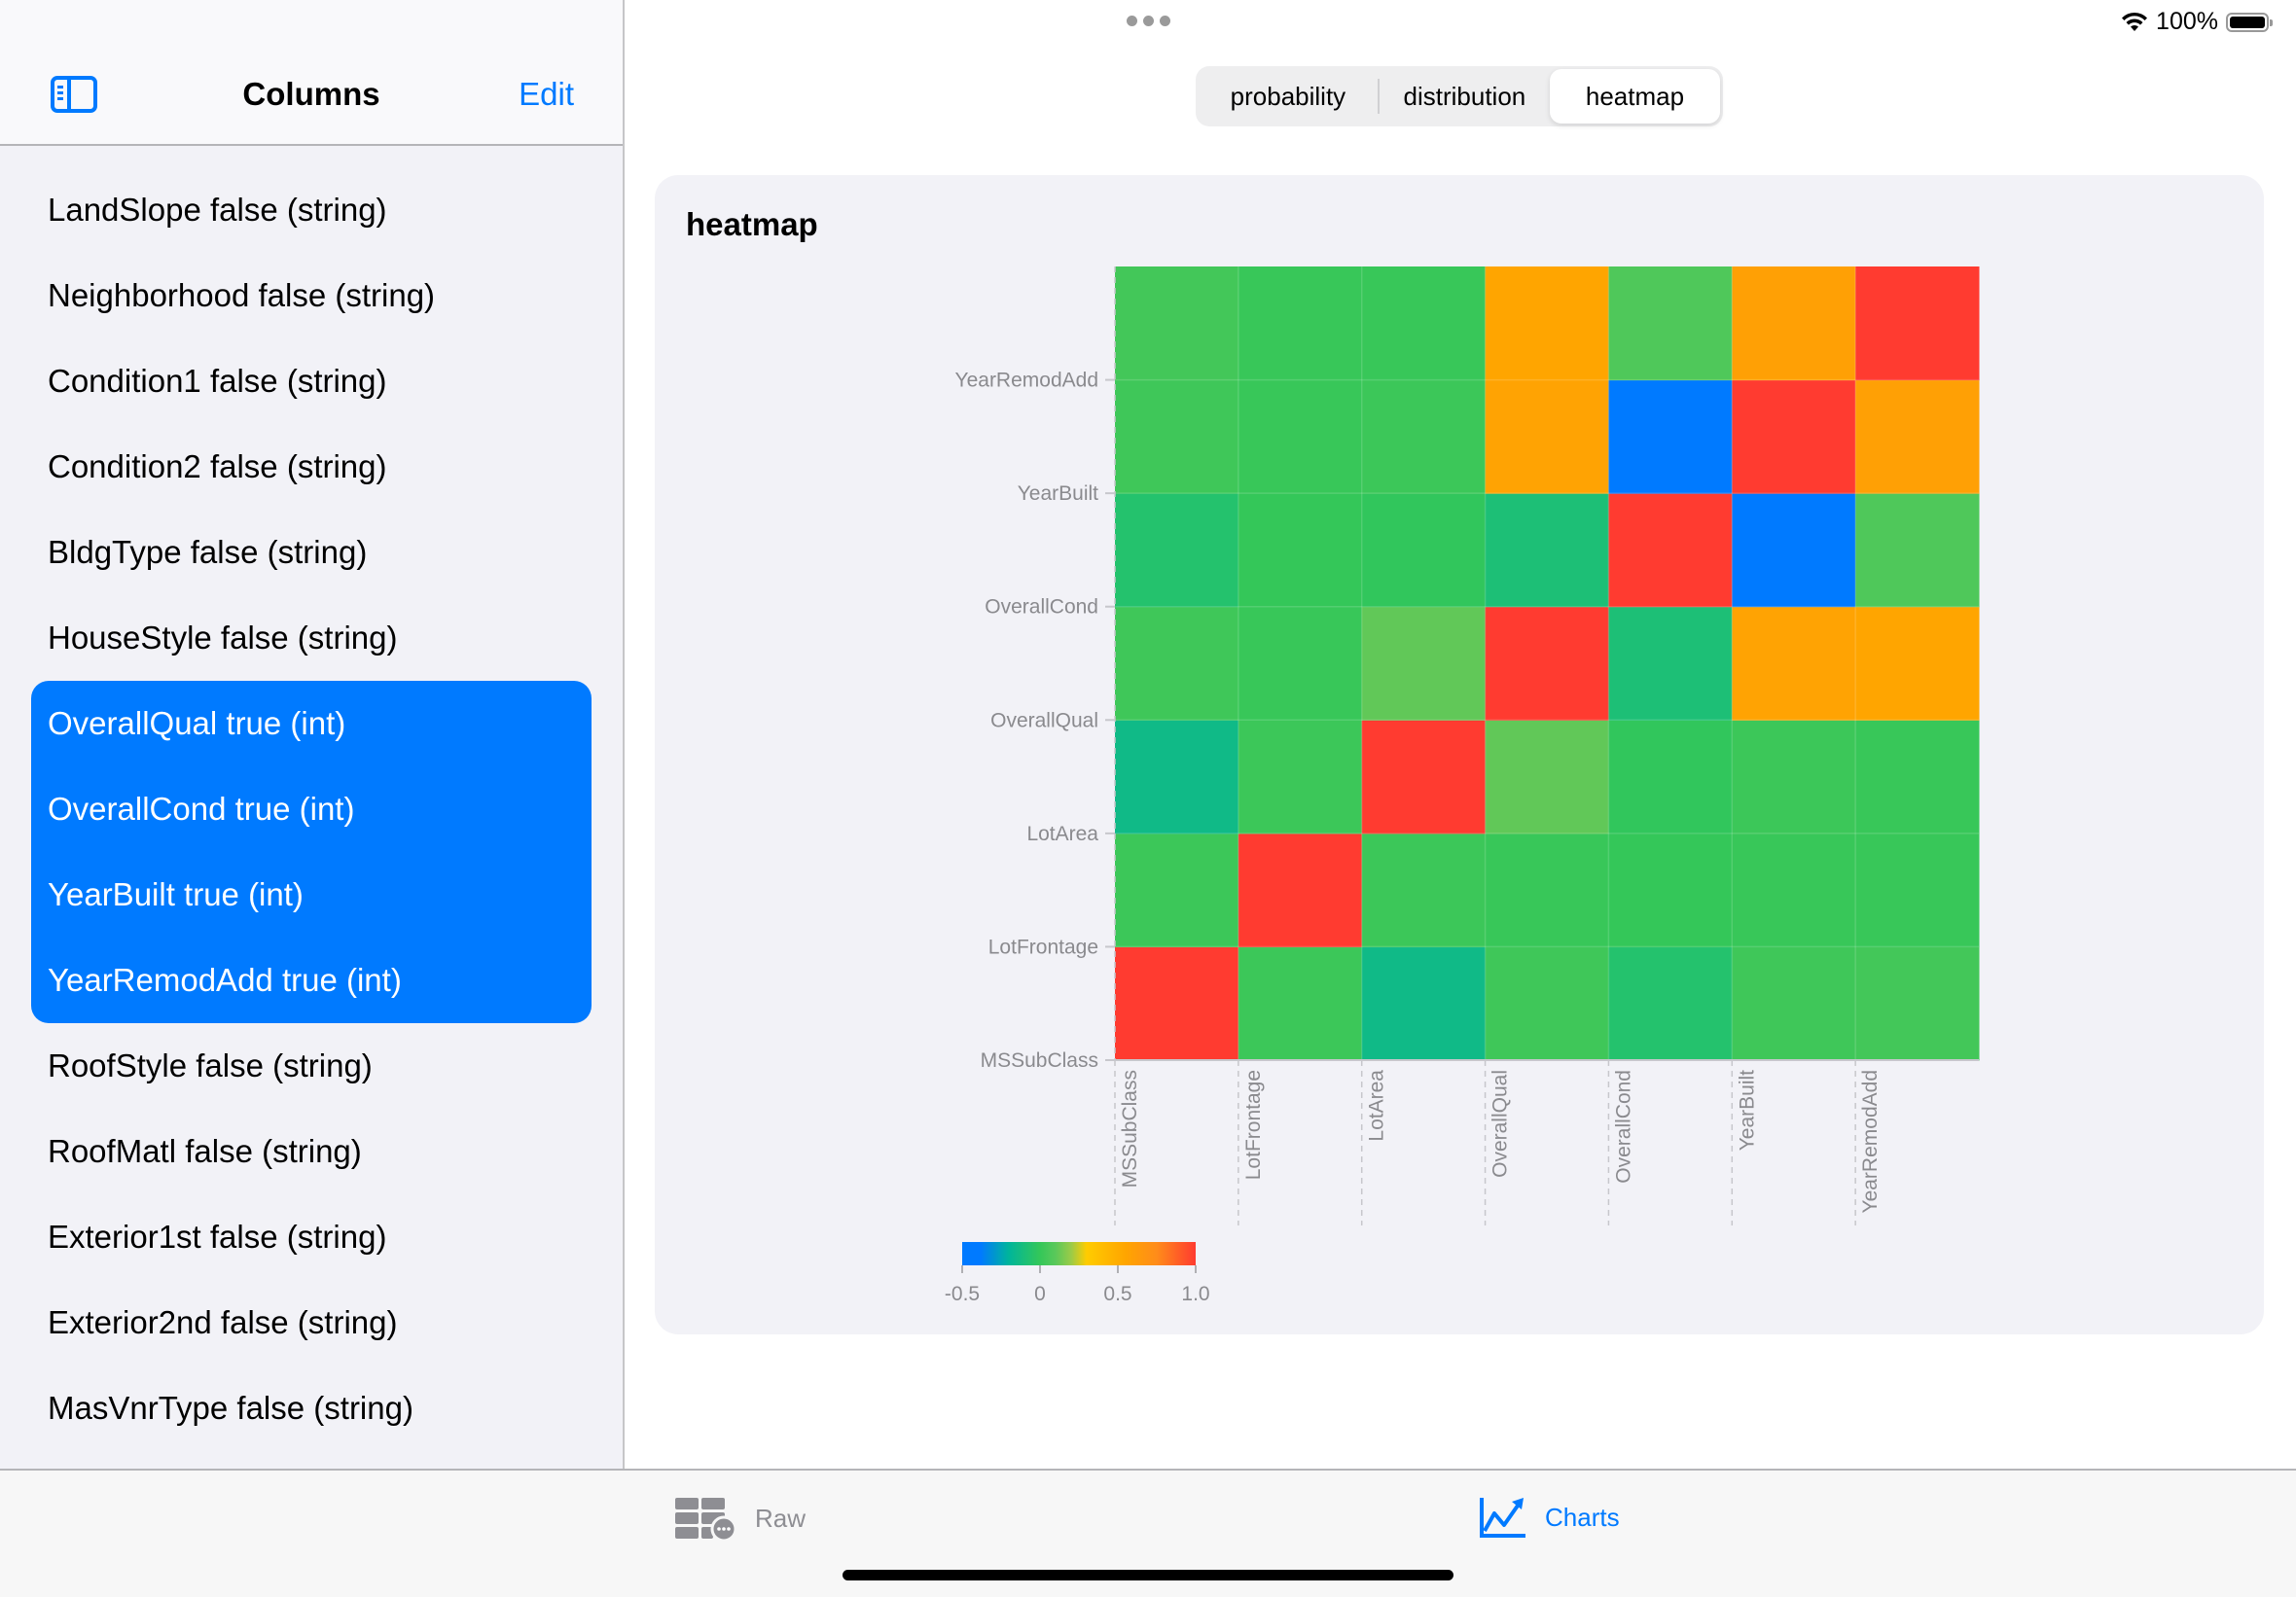  What do you see at coordinates (311, 1151) in the screenshot?
I see `column-list-item: RoofMatl false (string)` at bounding box center [311, 1151].